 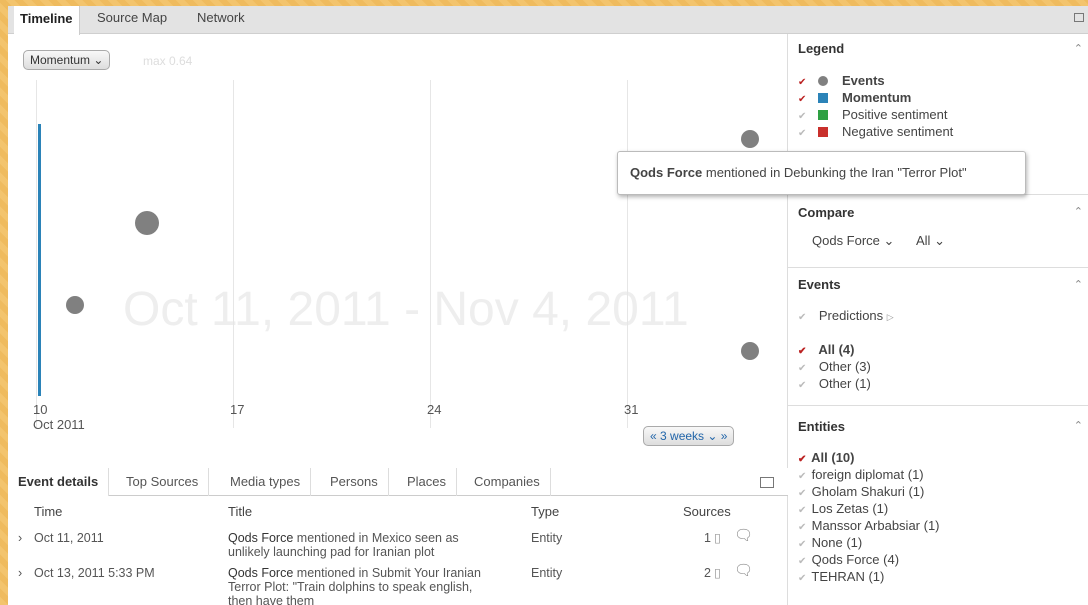 I want to click on tick-label: 17, so click(x=237, y=409).